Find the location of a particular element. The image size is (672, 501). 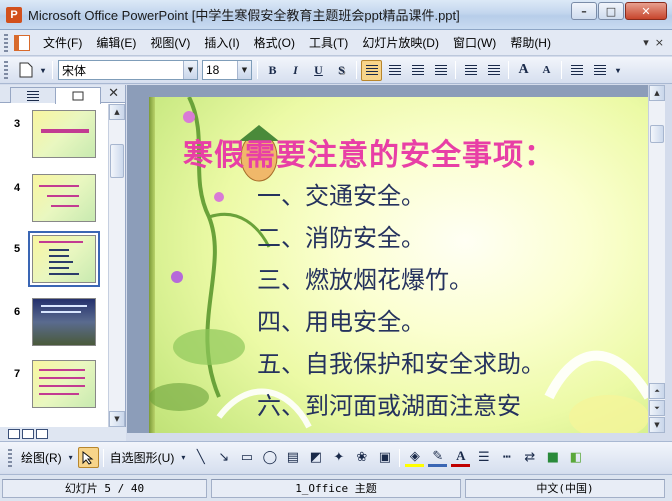

shrink-font-button: A is located at coordinates (546, 70).